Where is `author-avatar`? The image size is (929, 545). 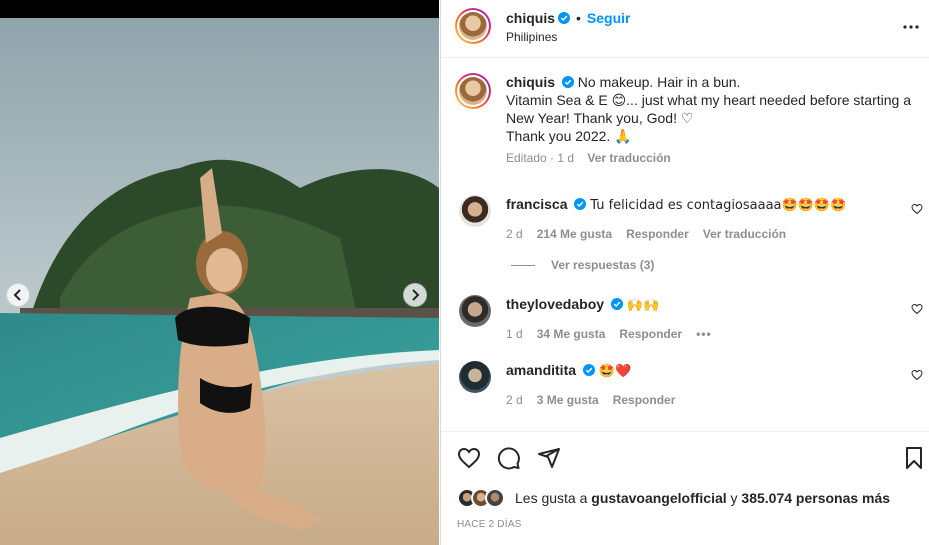
author-avatar is located at coordinates (473, 26).